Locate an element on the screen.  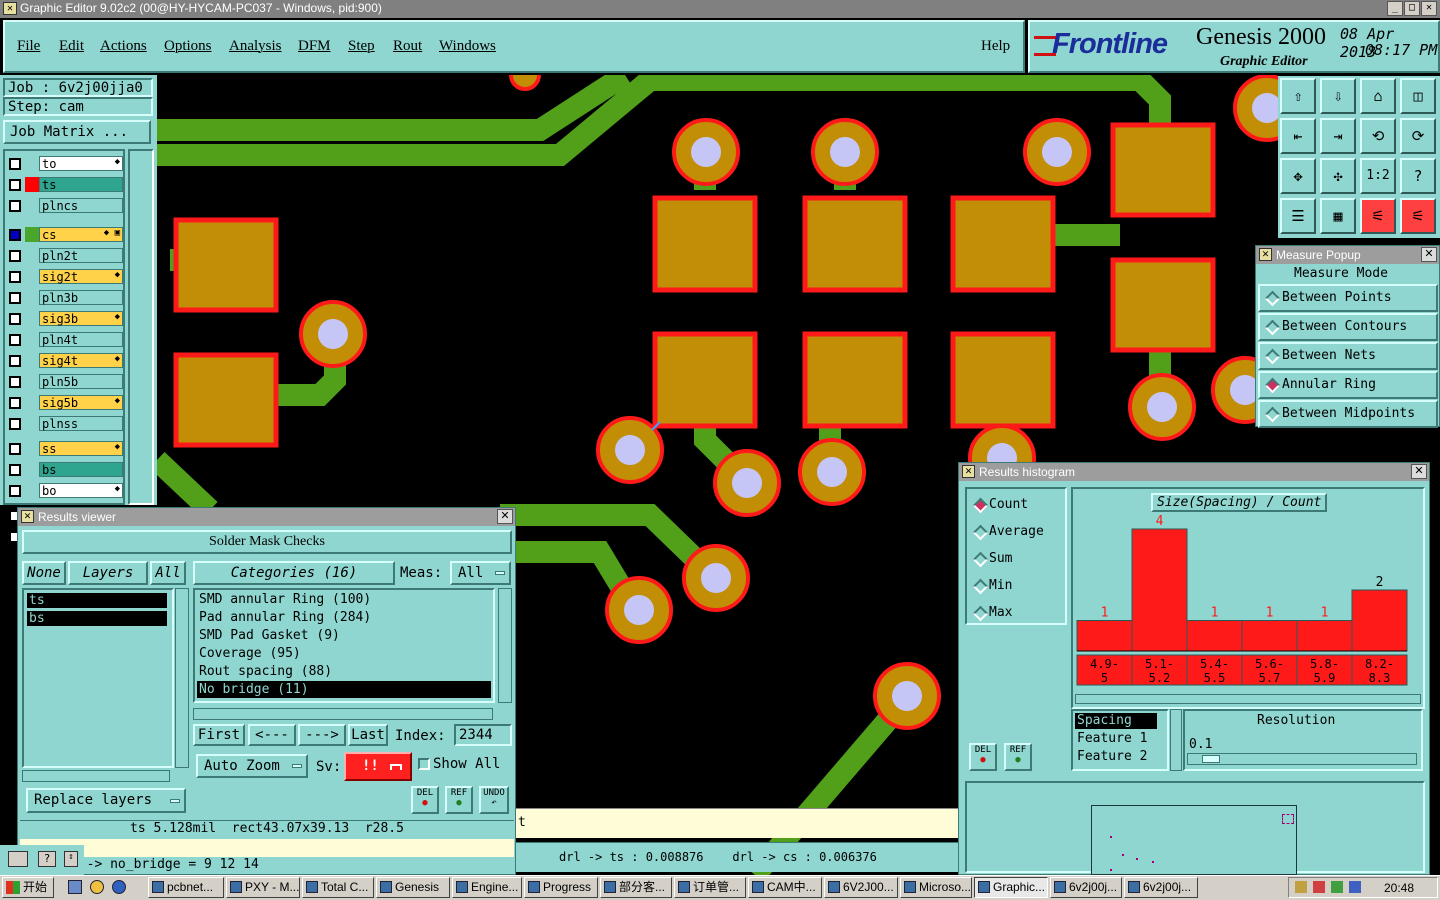
fit-icon: ✥ is located at coordinates (1298, 176).